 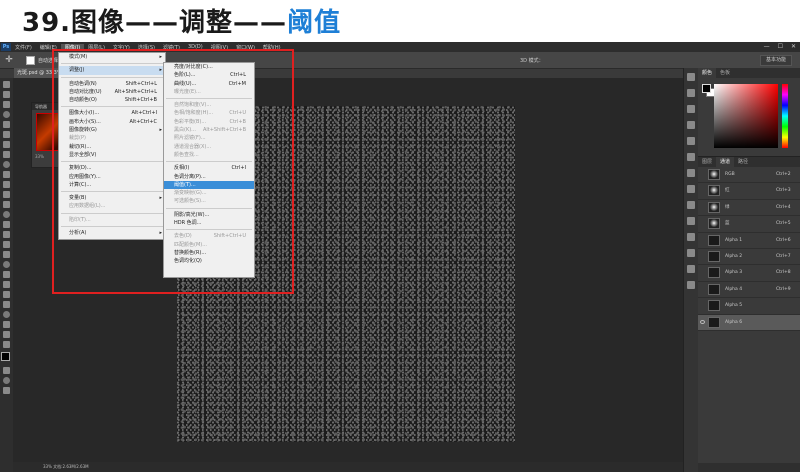 What do you see at coordinates (749, 175) in the screenshot?
I see `channel-row: RGB Ctrl+2` at bounding box center [749, 175].